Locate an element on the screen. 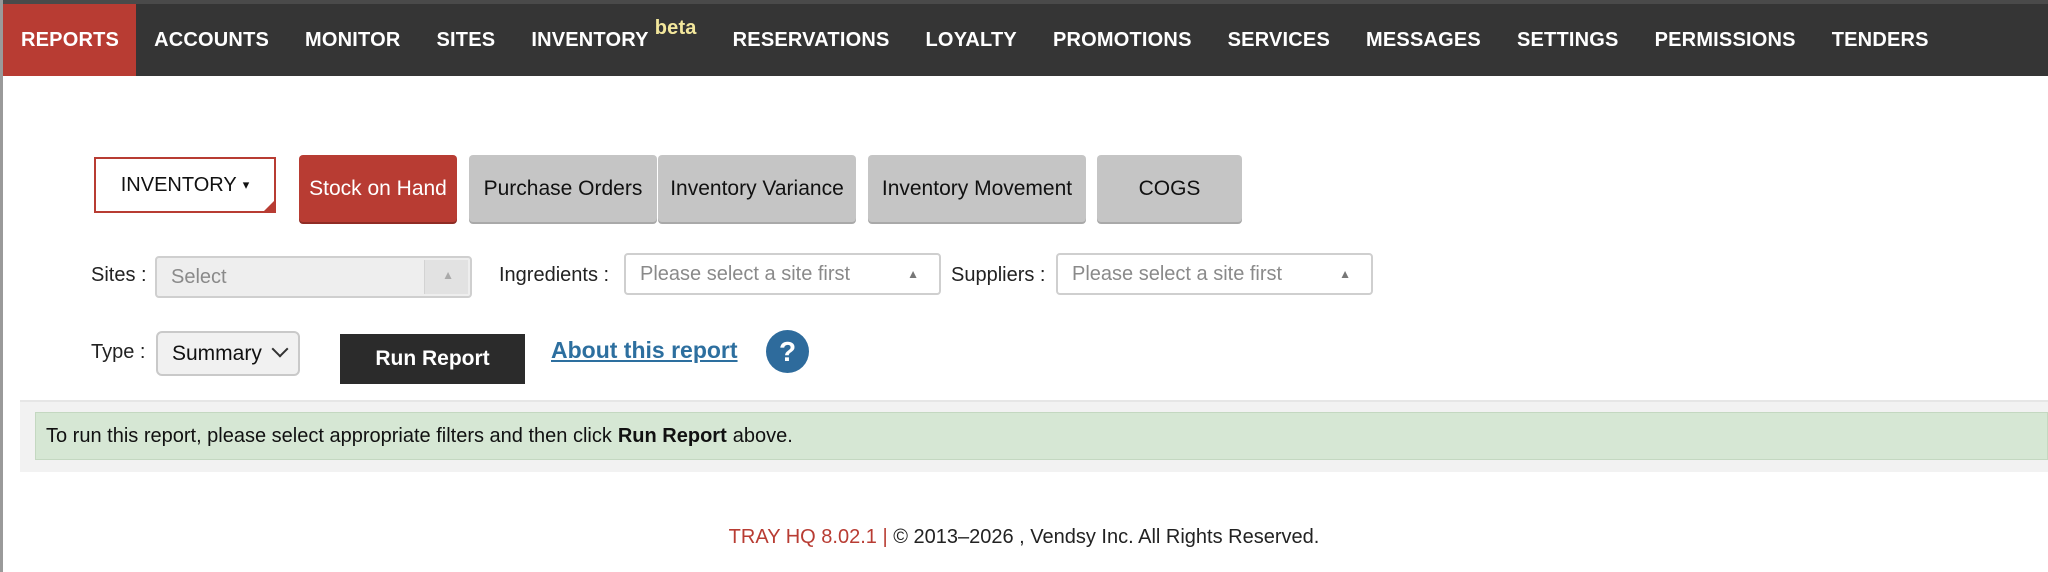  nav-inventory: INVENTORY beta is located at coordinates (613, 40).